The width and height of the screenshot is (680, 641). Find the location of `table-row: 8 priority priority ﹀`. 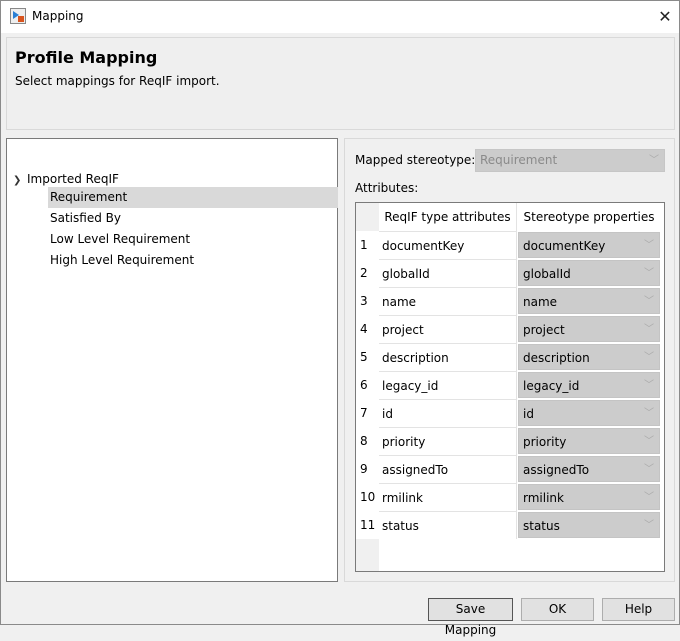

table-row: 8 priority priority ﹀ is located at coordinates (510, 441).